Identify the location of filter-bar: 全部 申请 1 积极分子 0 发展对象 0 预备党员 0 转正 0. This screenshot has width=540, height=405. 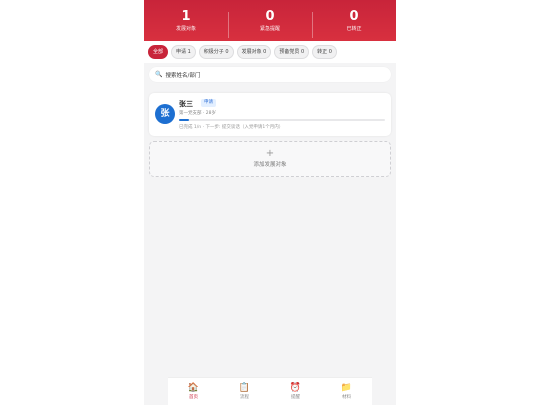
(270, 52).